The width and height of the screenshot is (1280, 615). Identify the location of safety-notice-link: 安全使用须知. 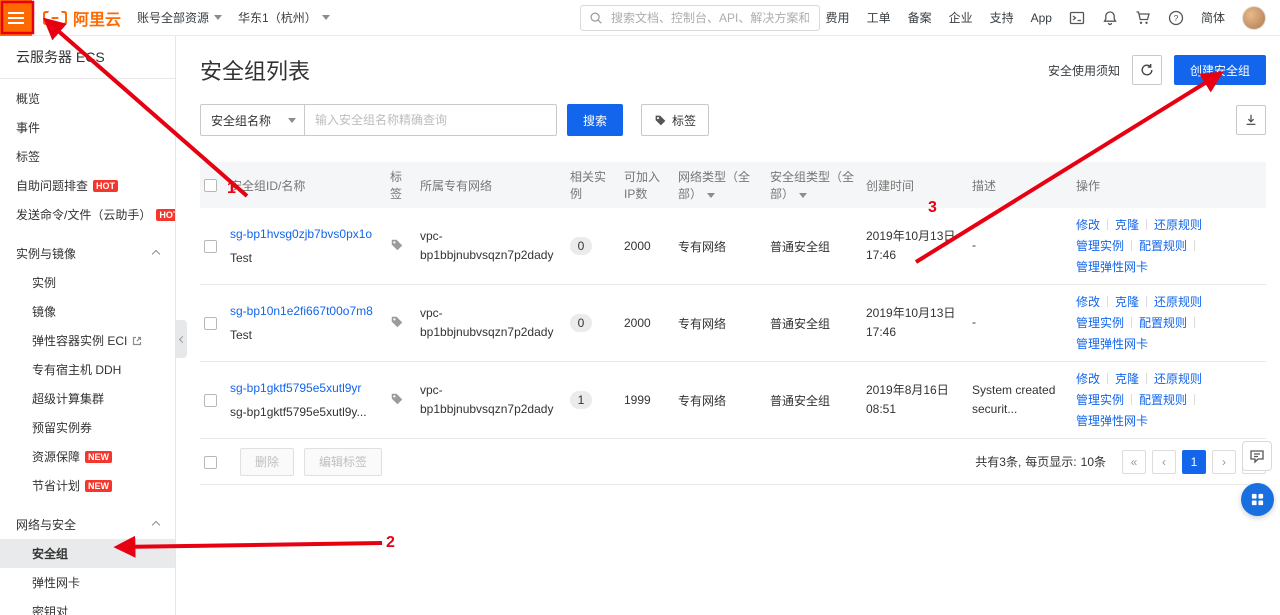
(1084, 70).